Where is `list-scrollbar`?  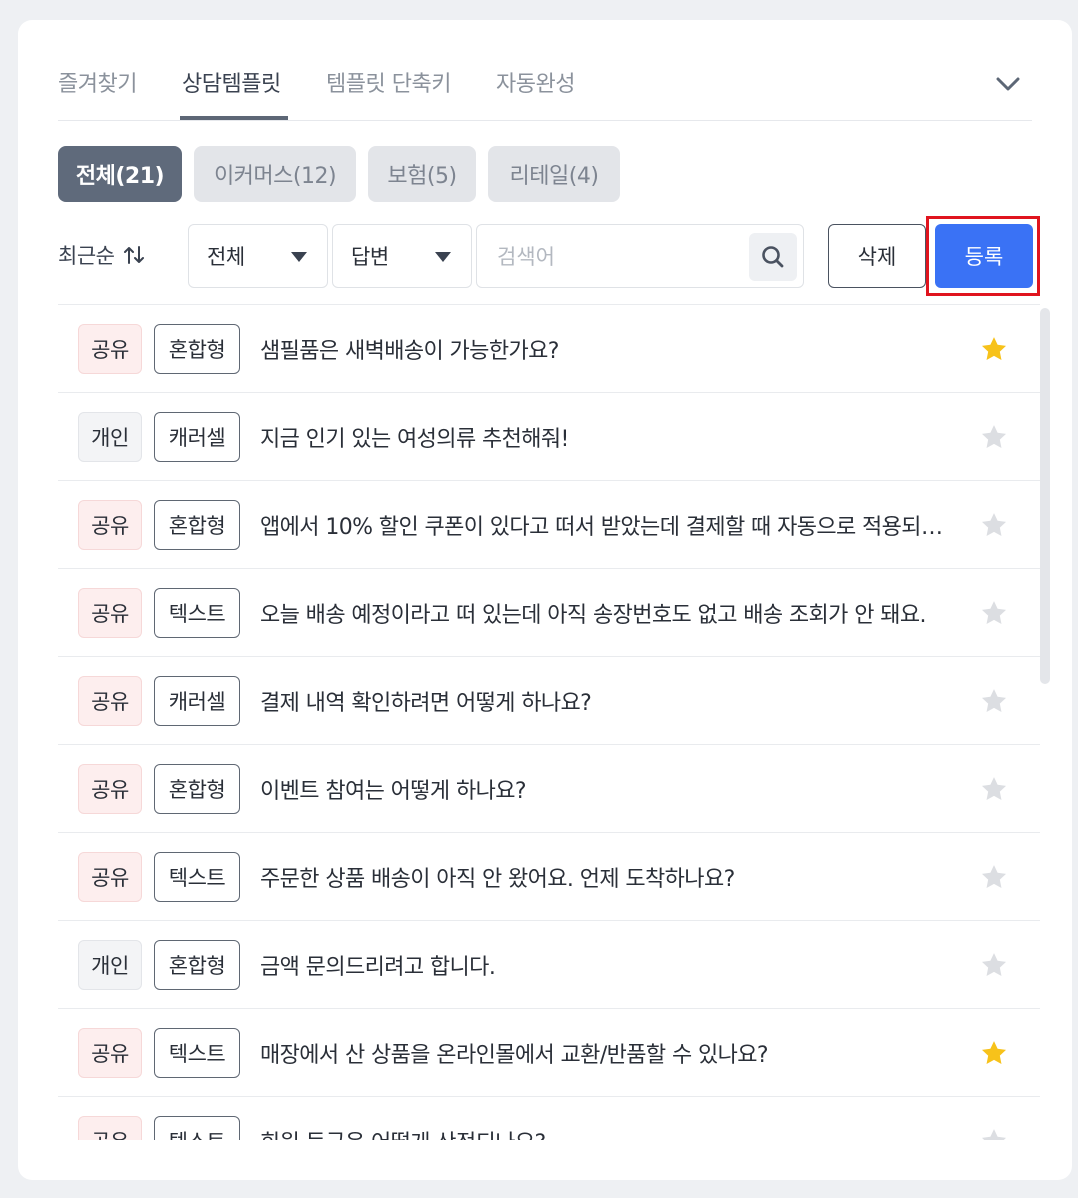 list-scrollbar is located at coordinates (1045, 496).